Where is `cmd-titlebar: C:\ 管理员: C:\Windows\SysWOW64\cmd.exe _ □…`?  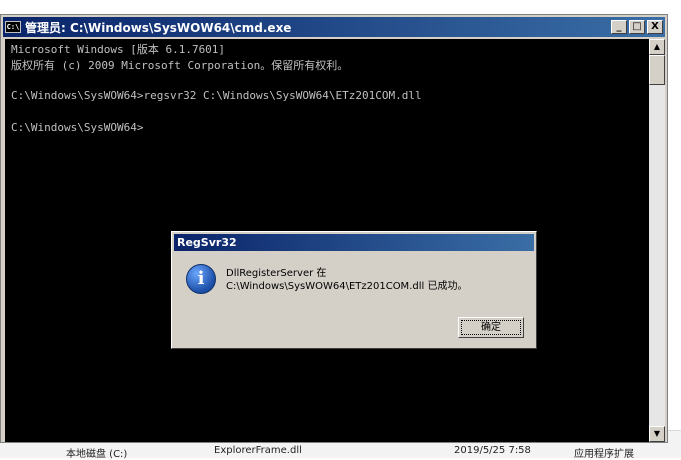 cmd-titlebar: C:\ 管理员: C:\Windows\SysWOW64\cmd.exe _ □… is located at coordinates (334, 27).